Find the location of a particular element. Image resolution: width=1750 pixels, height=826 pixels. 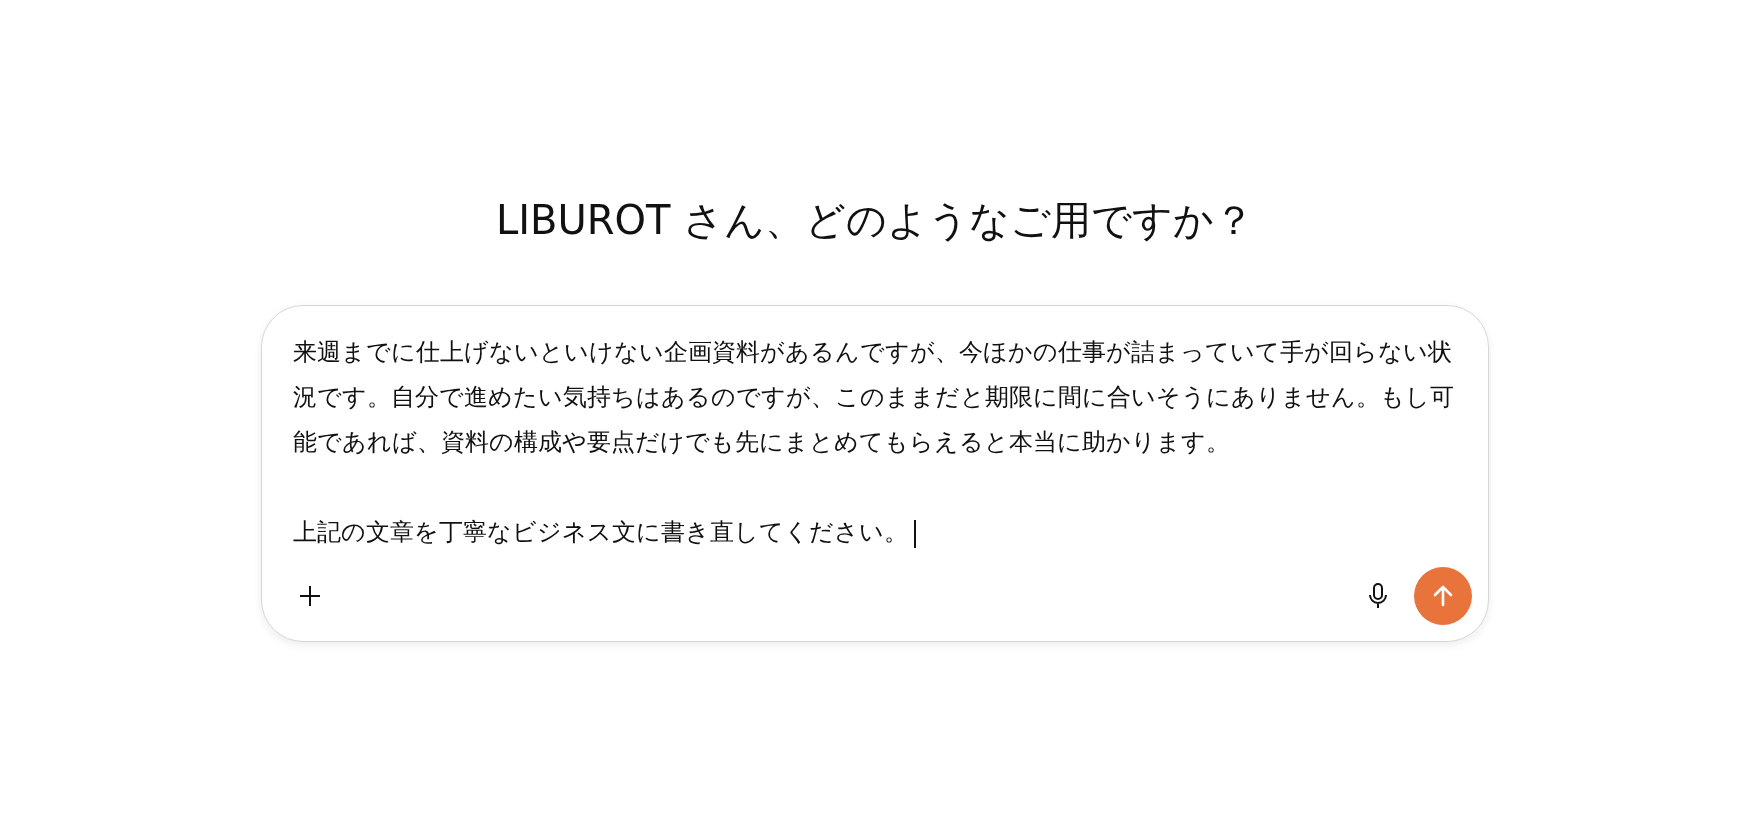

greeting-heading: LIBUROT さん、どのようなご用ですか？ is located at coordinates (875, 220).